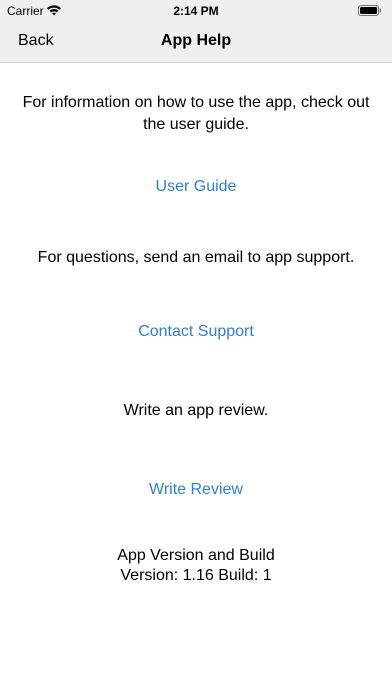 The width and height of the screenshot is (392, 696). I want to click on user-guide-link-row: User Guide, so click(196, 187).